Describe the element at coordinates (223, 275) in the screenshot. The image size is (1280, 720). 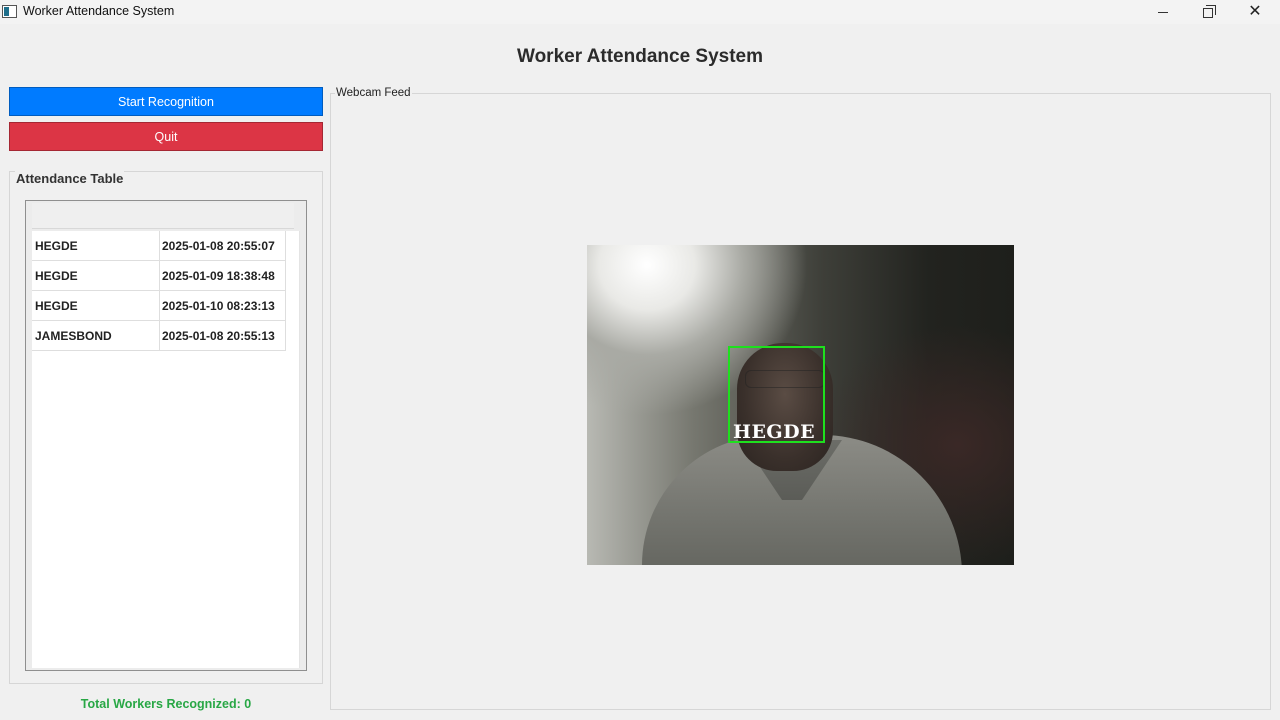
I see `time-cell: 2025-01-09 18:38:48` at that location.